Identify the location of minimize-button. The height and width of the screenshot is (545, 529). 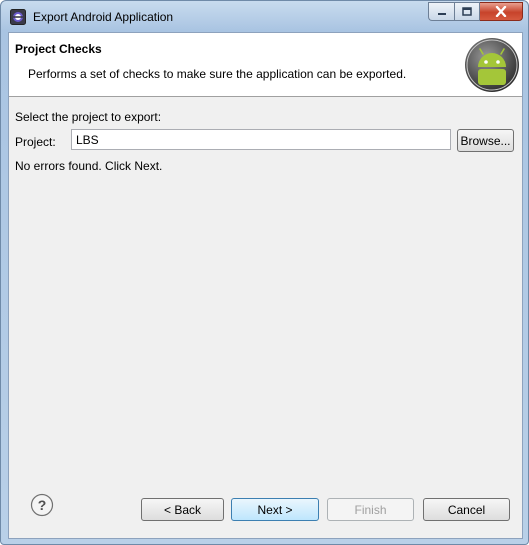
(441, 11).